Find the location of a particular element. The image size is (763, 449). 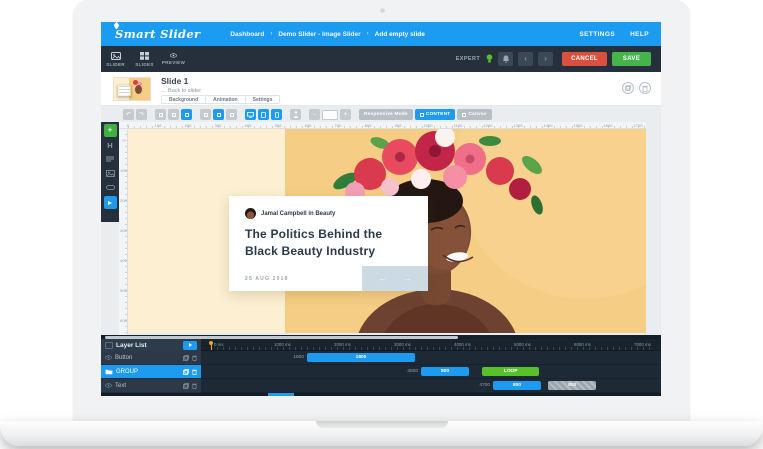

zoom-in-button: + is located at coordinates (345, 114).